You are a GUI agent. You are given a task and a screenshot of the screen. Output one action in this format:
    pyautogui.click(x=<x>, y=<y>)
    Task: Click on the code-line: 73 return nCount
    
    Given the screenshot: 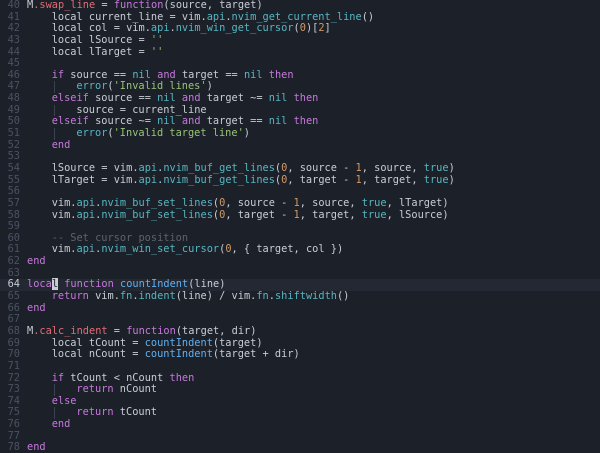 What is the action you would take?
    pyautogui.click(x=300, y=389)
    